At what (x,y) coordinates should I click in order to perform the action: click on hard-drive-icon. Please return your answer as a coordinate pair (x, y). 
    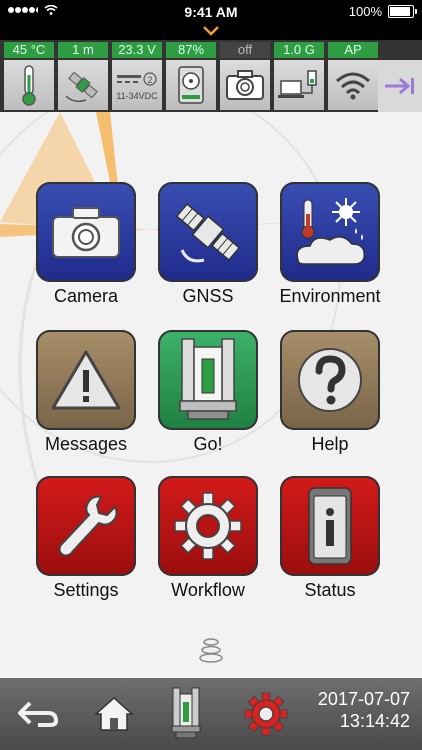
    Looking at the image, I should click on (191, 85).